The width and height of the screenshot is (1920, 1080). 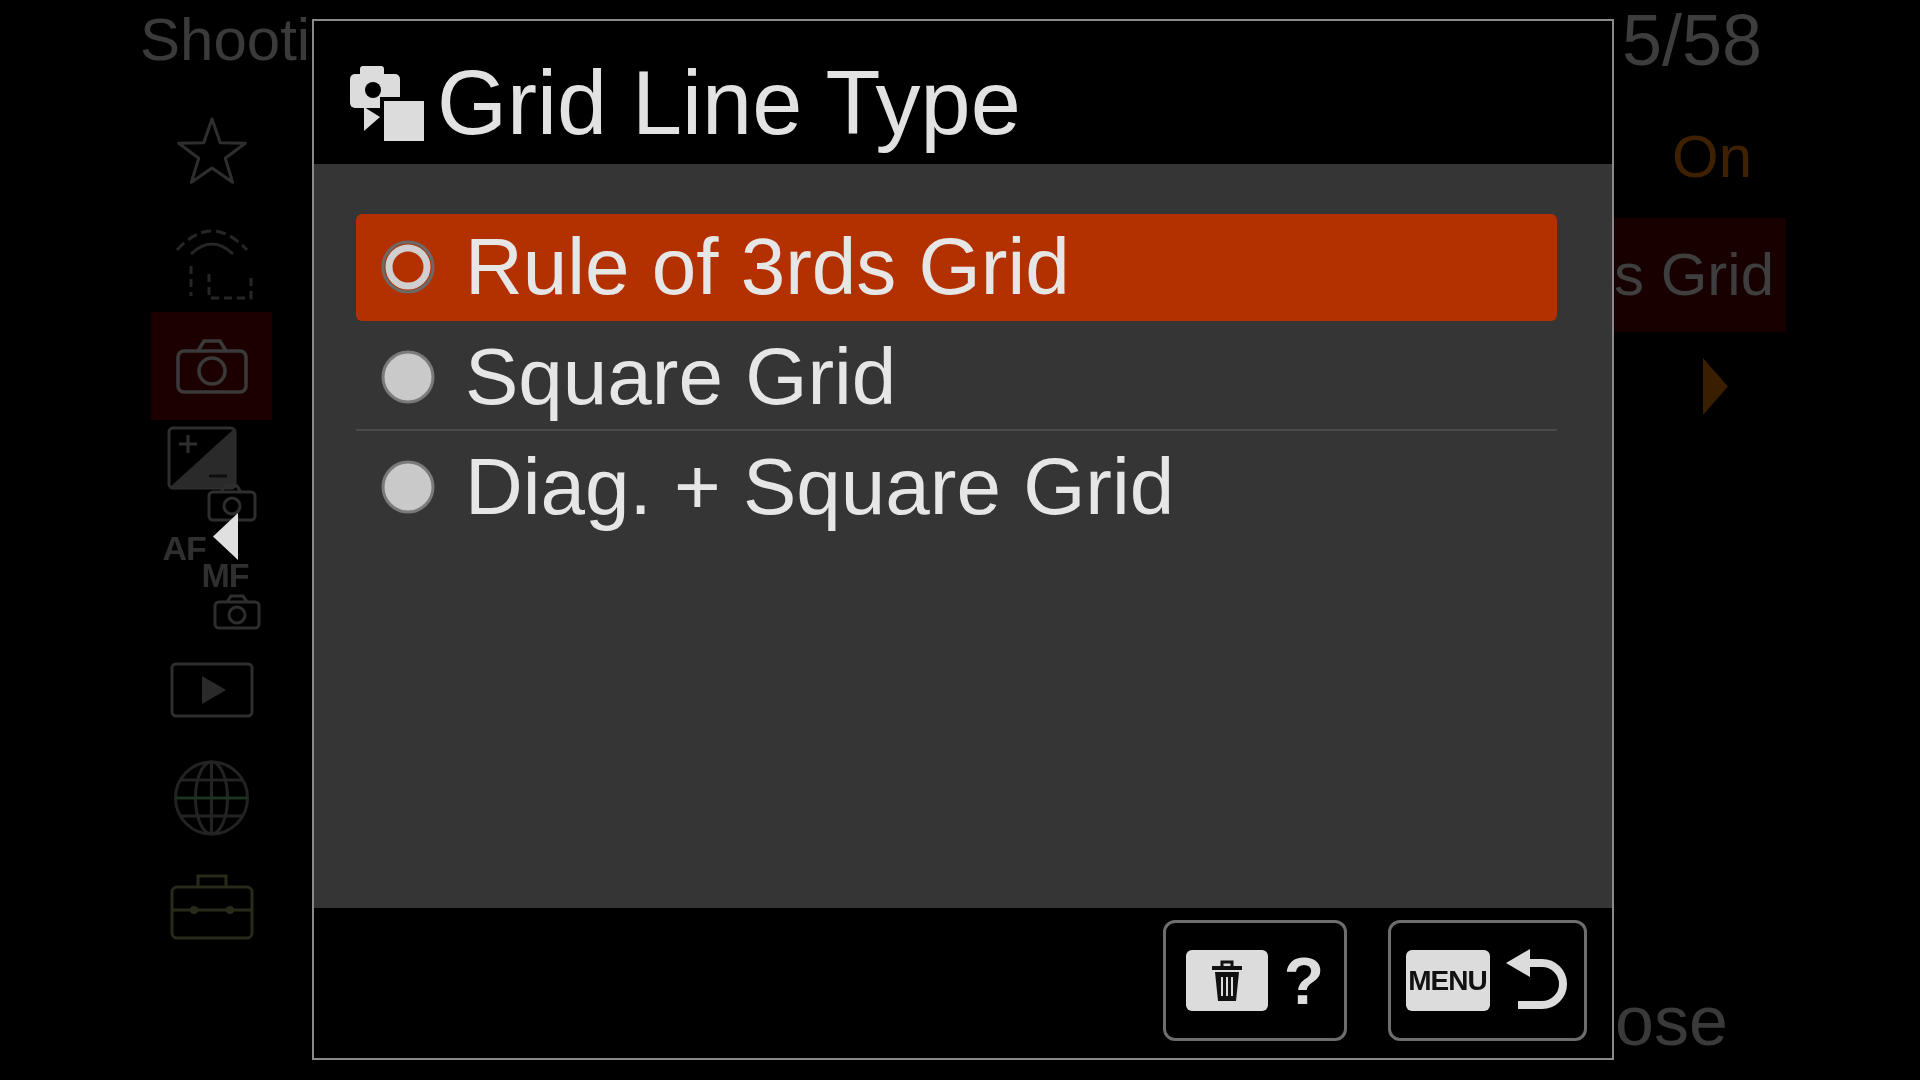 What do you see at coordinates (1671, 1021) in the screenshot?
I see `hint-text: ose` at bounding box center [1671, 1021].